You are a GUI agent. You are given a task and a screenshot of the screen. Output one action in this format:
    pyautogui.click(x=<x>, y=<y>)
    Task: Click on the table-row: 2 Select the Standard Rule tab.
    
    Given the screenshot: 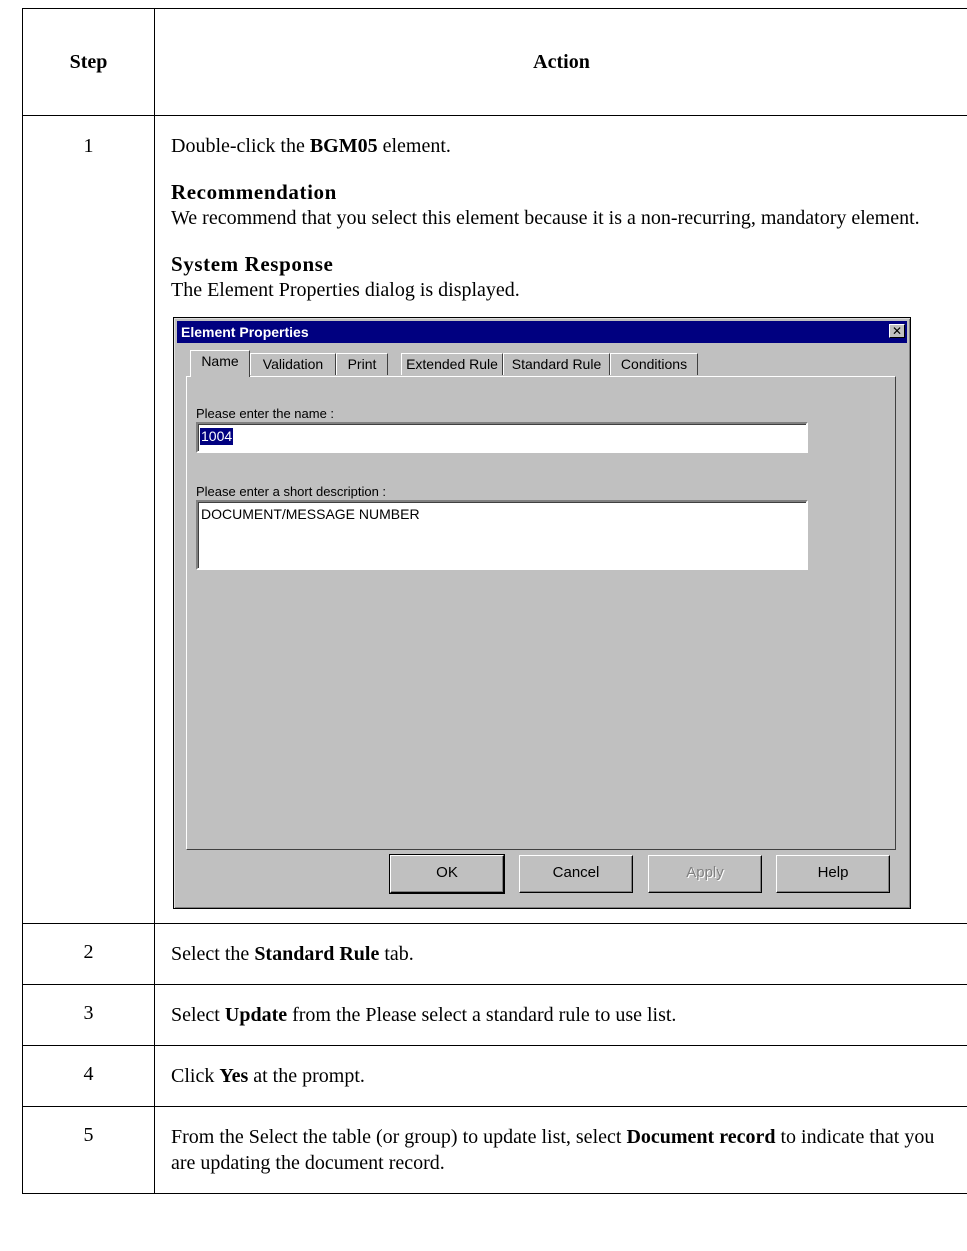 What is the action you would take?
    pyautogui.click(x=494, y=954)
    